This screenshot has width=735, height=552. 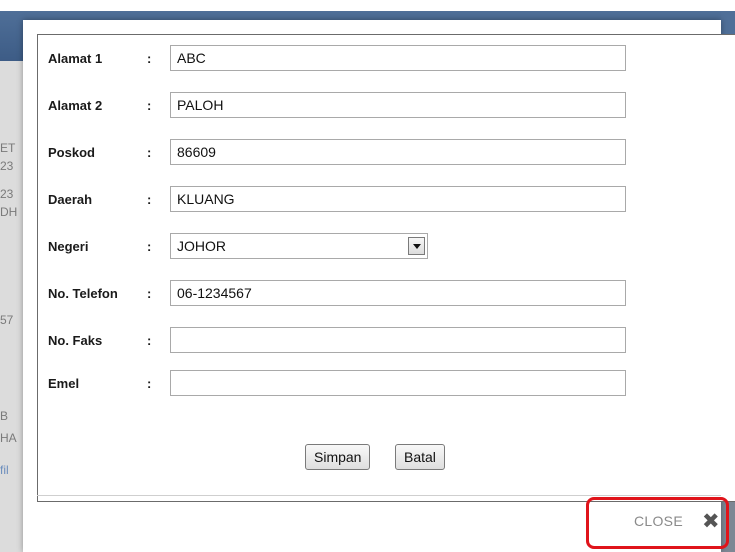 What do you see at coordinates (367, 5) in the screenshot?
I see `page-top-bar` at bounding box center [367, 5].